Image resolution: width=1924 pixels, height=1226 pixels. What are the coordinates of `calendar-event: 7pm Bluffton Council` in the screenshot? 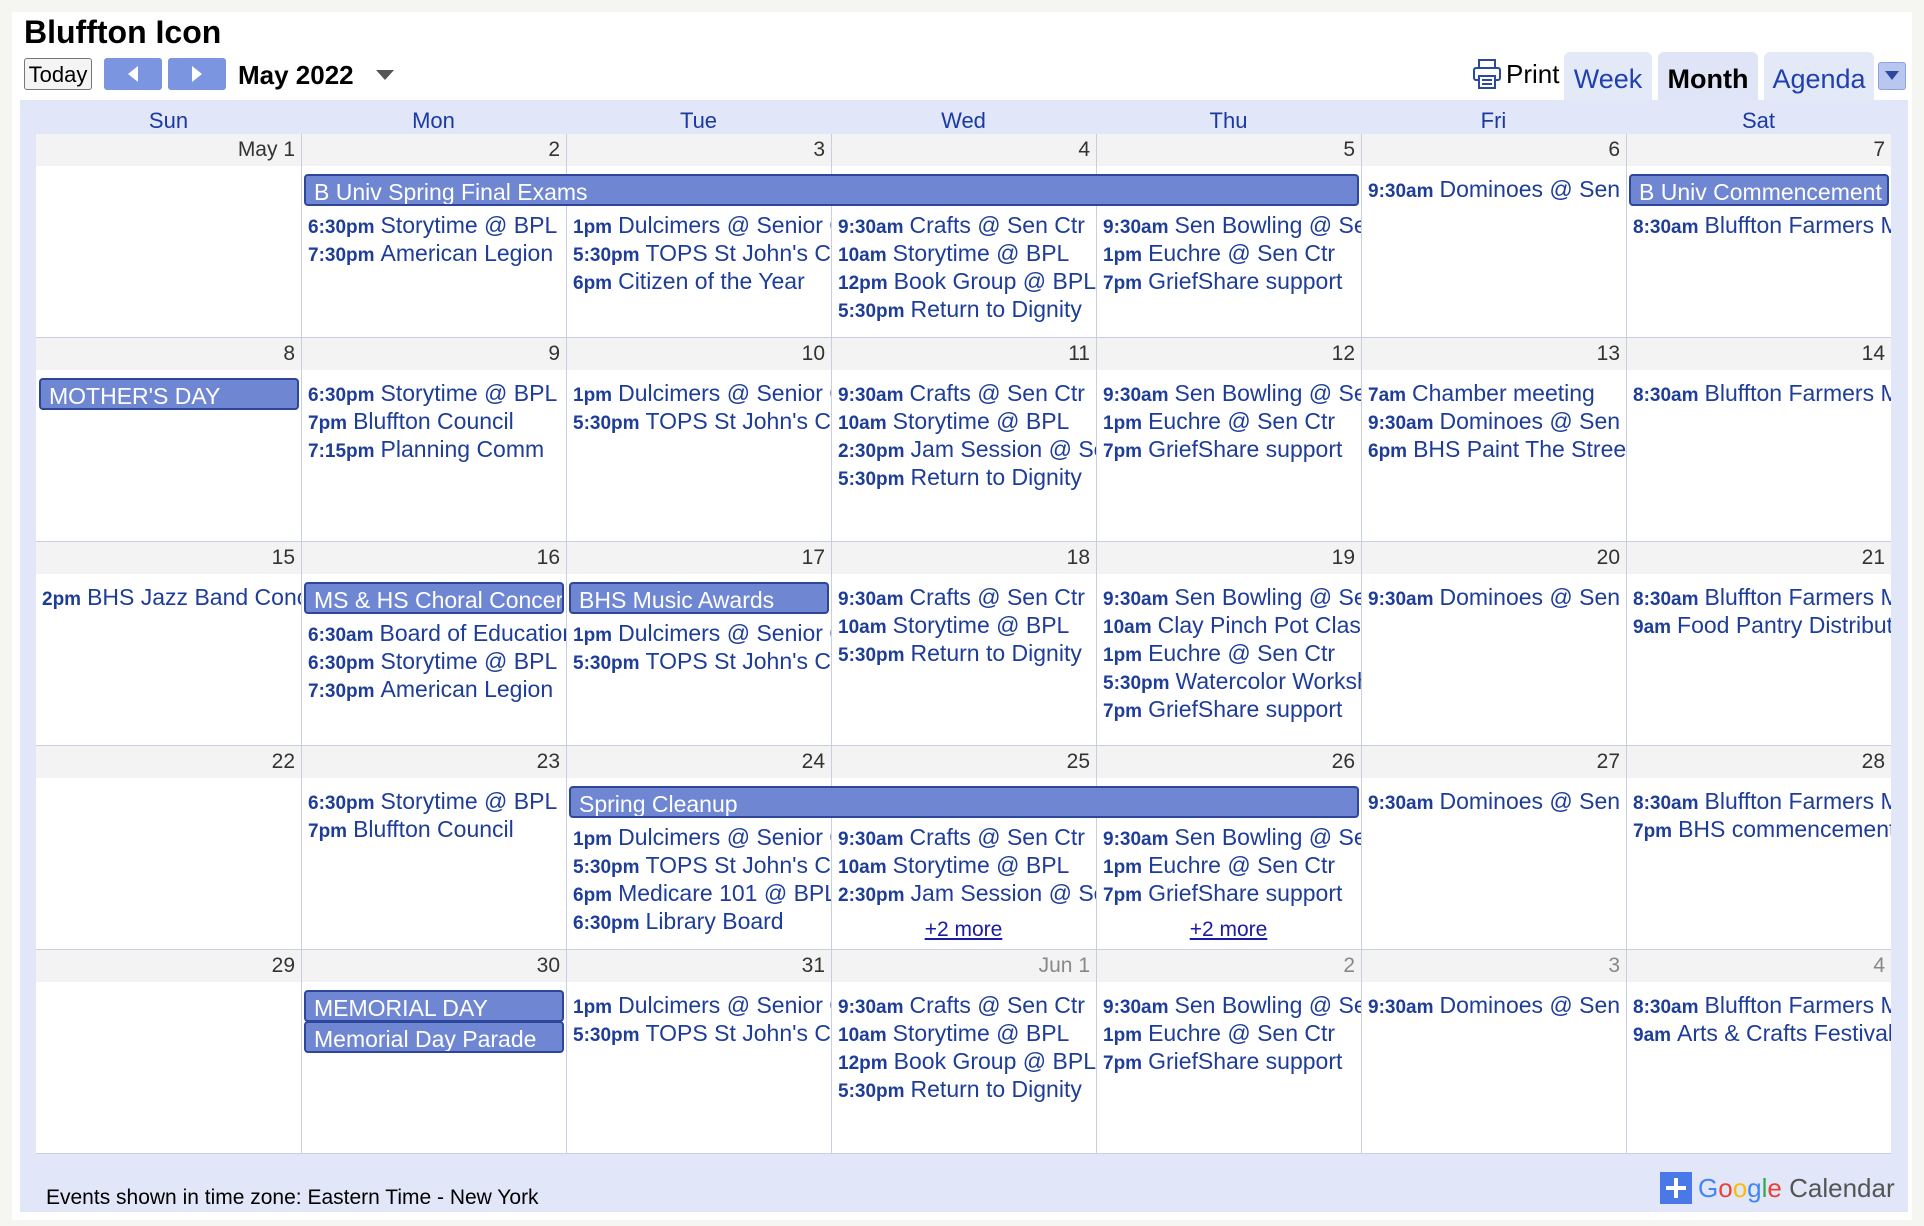 It's located at (434, 828).